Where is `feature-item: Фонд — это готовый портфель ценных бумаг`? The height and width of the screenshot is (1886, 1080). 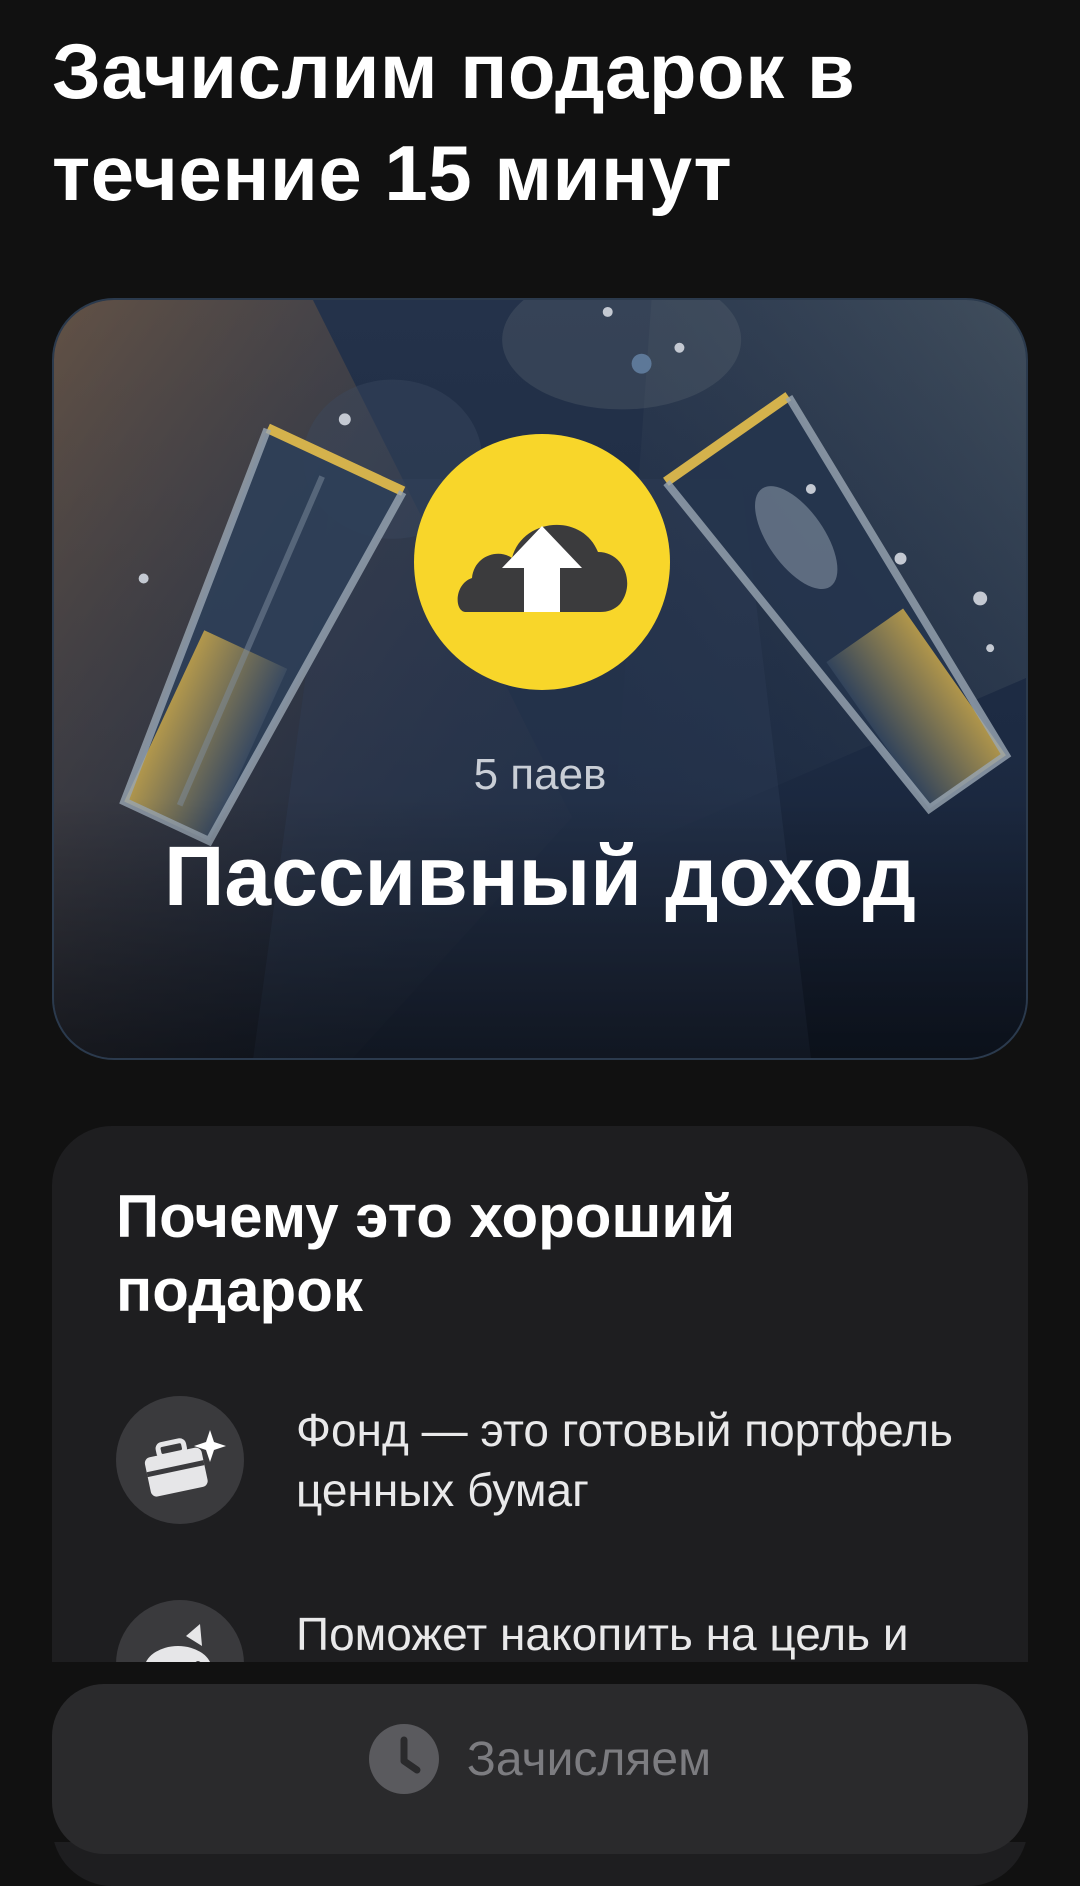 feature-item: Фонд — это готовый портфель ценных бумаг is located at coordinates (556, 1461).